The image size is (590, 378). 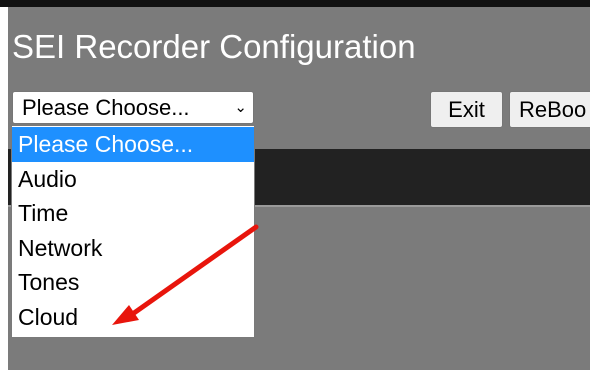 What do you see at coordinates (185, 274) in the screenshot?
I see `red-arrow-icon` at bounding box center [185, 274].